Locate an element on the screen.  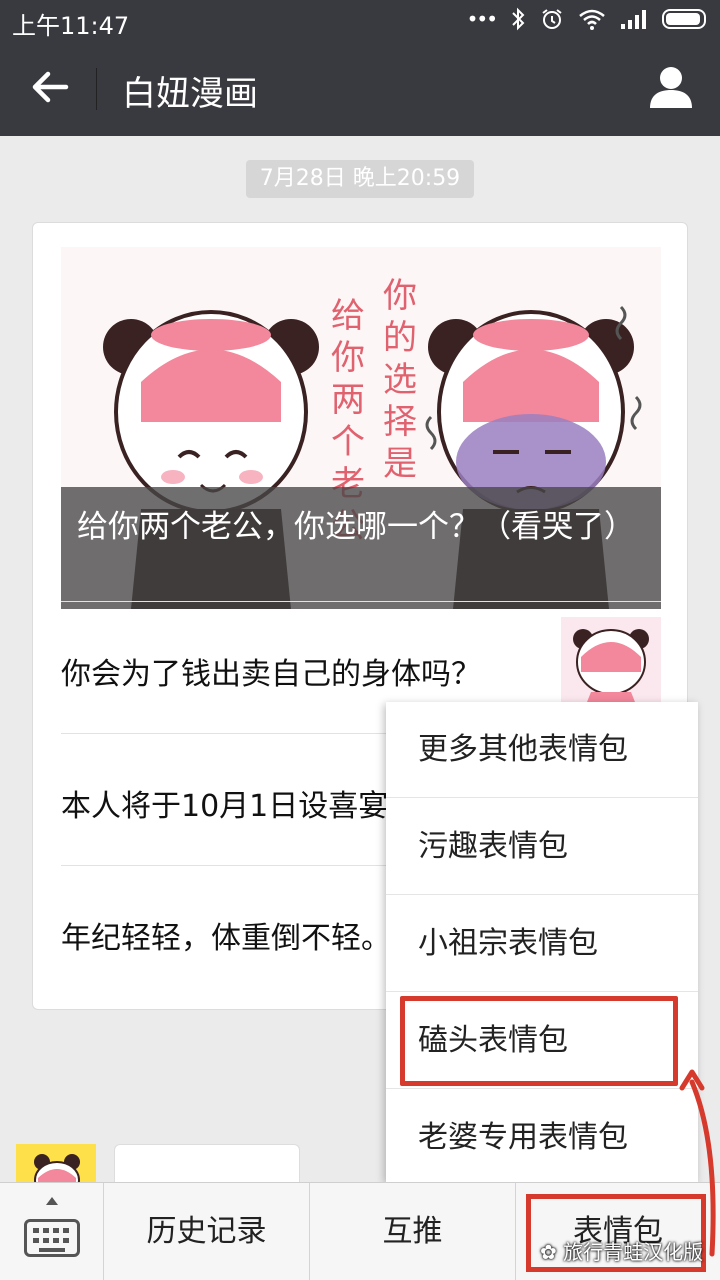
battery-icon is located at coordinates (684, 19).